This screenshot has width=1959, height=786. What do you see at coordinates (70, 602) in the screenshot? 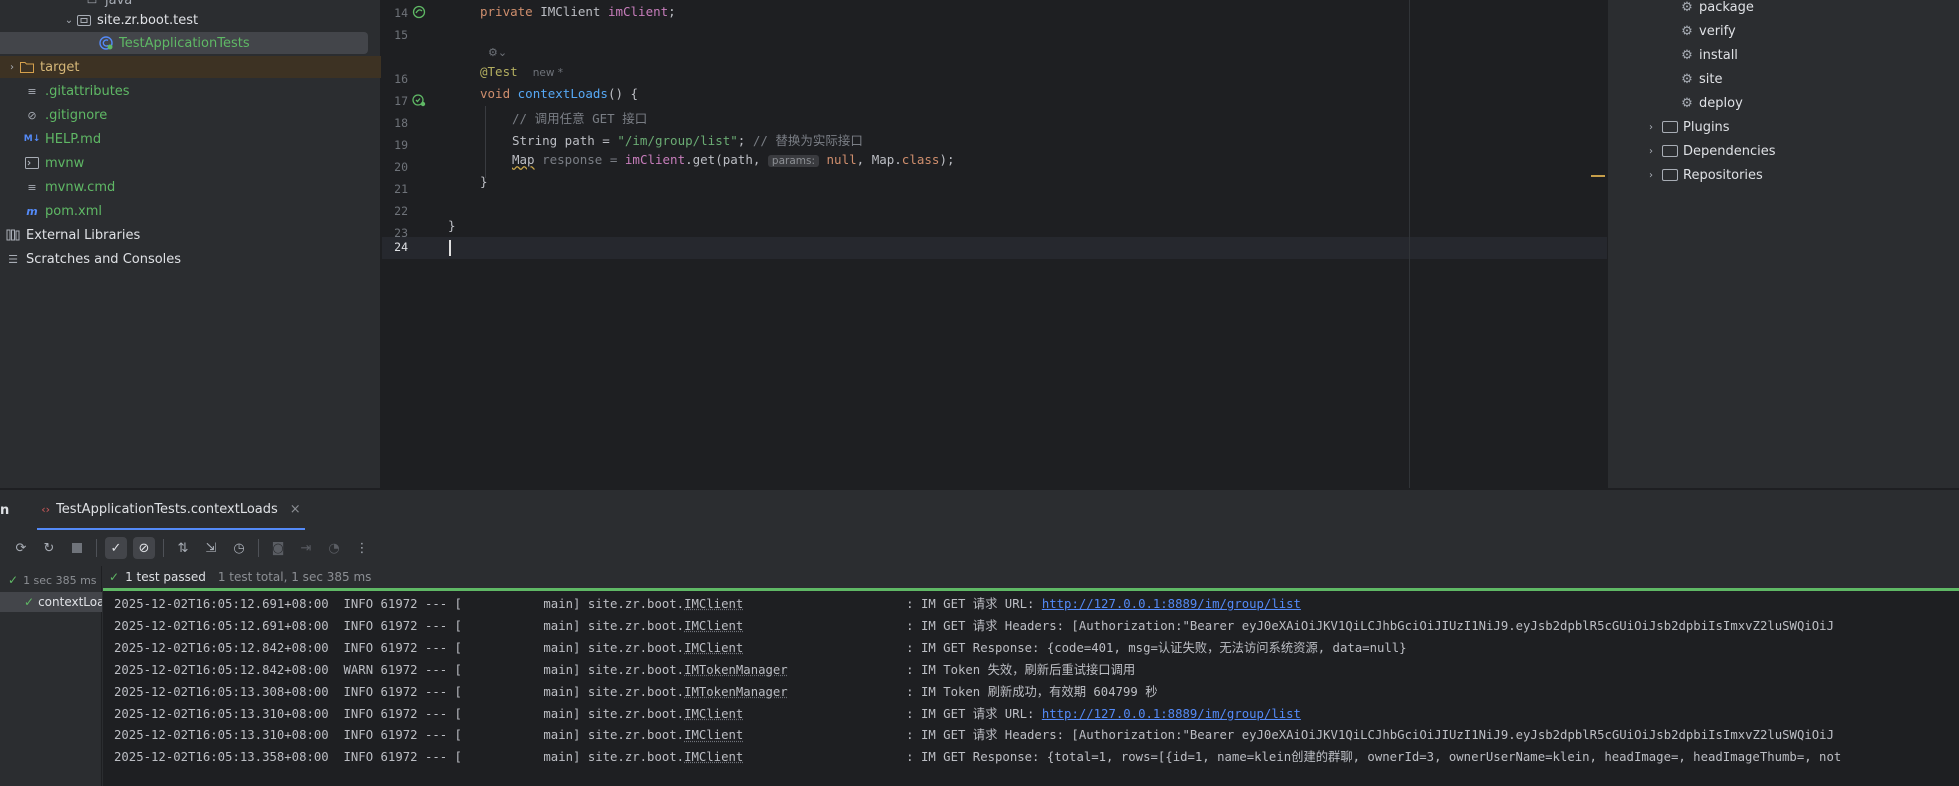
I see `test-item-label: contextLoa` at bounding box center [70, 602].